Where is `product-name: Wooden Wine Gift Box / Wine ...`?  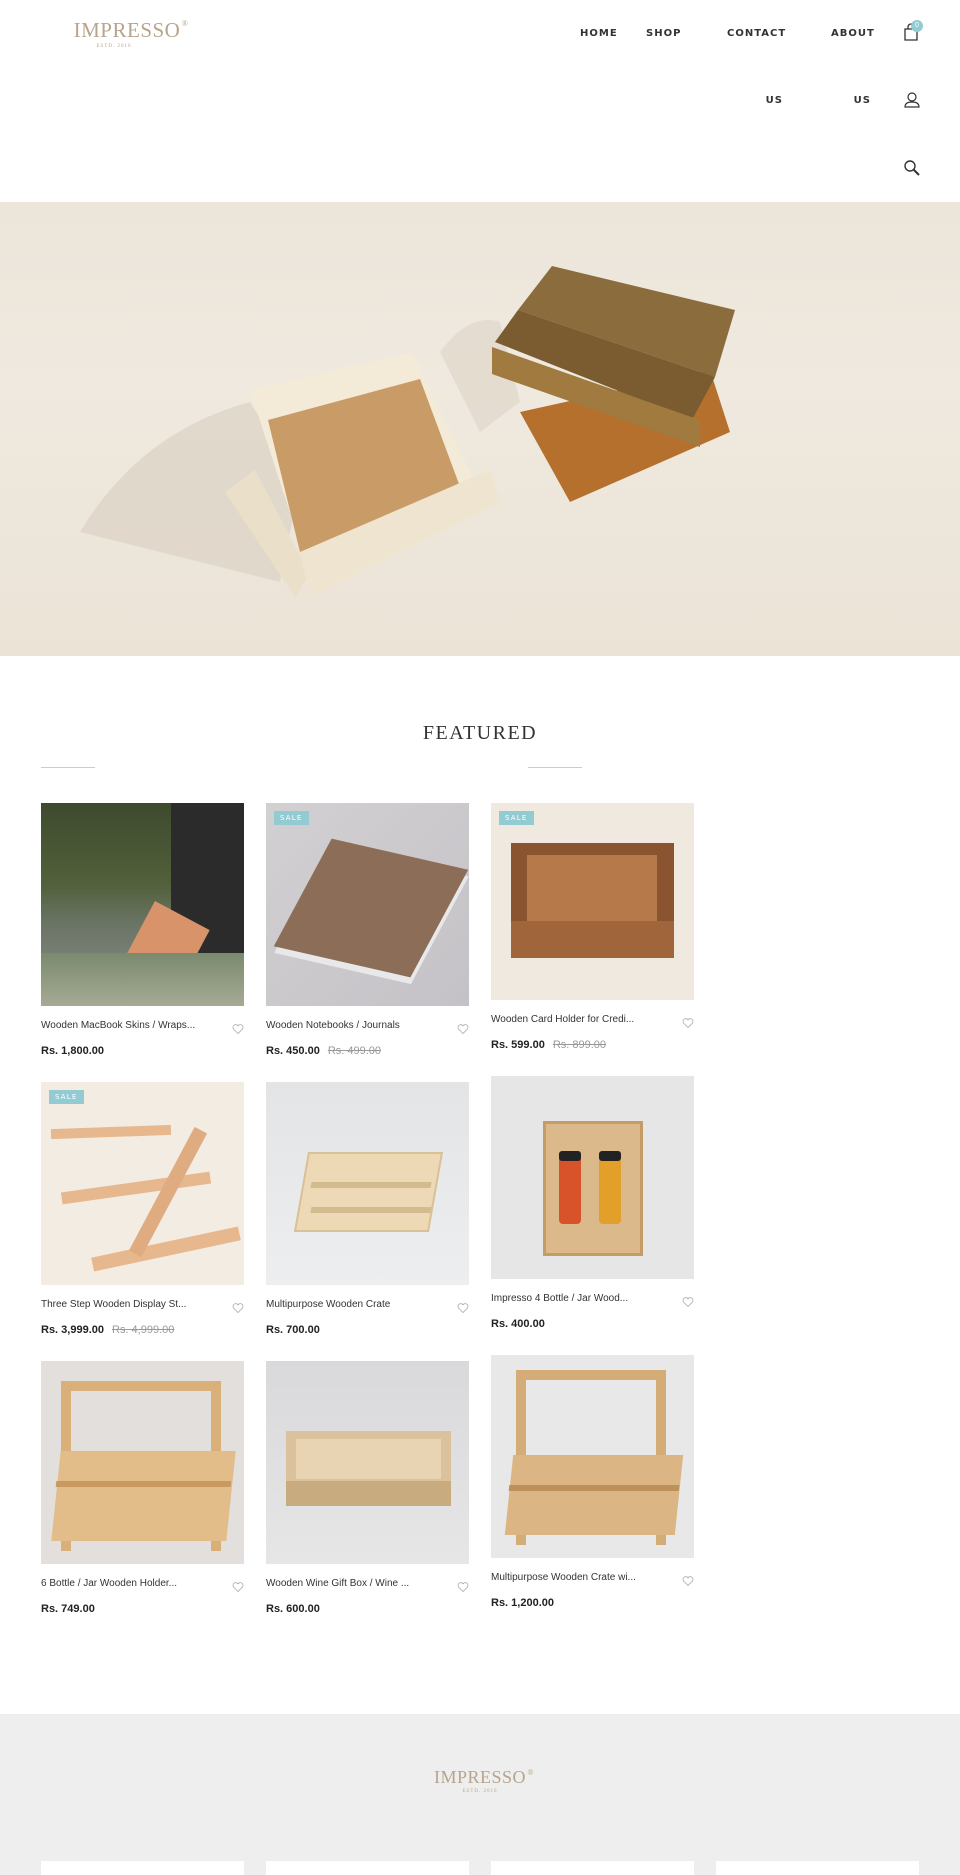
product-name: Wooden Wine Gift Box / Wine ... is located at coordinates (351, 1583).